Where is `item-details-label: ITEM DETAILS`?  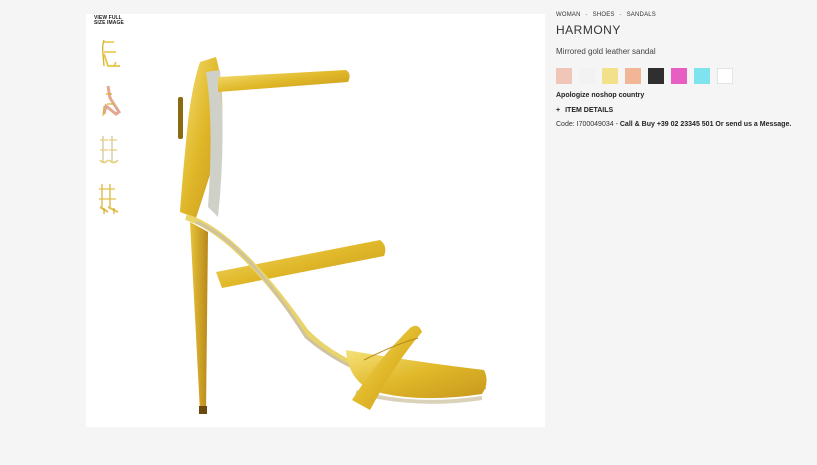 item-details-label: ITEM DETAILS is located at coordinates (589, 110).